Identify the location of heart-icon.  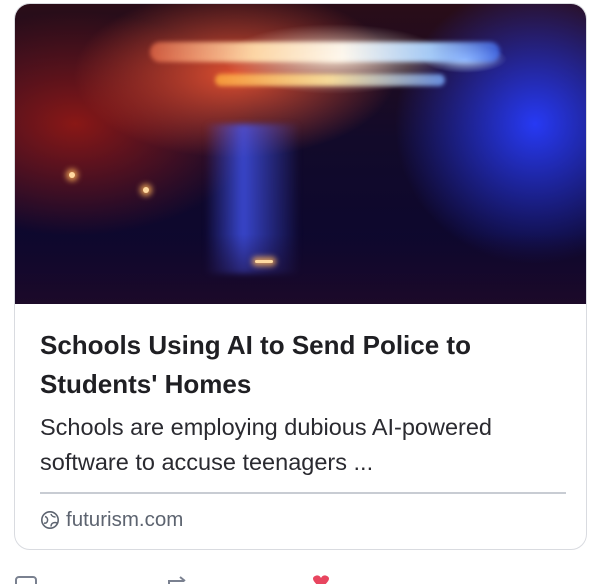
(321, 579).